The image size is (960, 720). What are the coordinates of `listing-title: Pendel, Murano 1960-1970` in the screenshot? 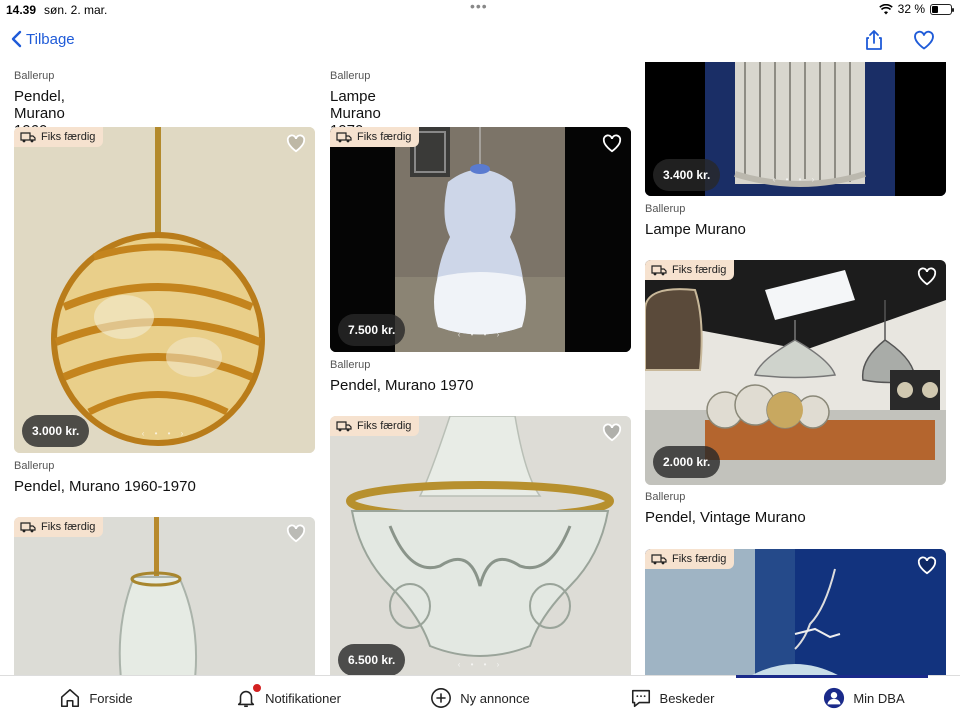 It's located at (105, 486).